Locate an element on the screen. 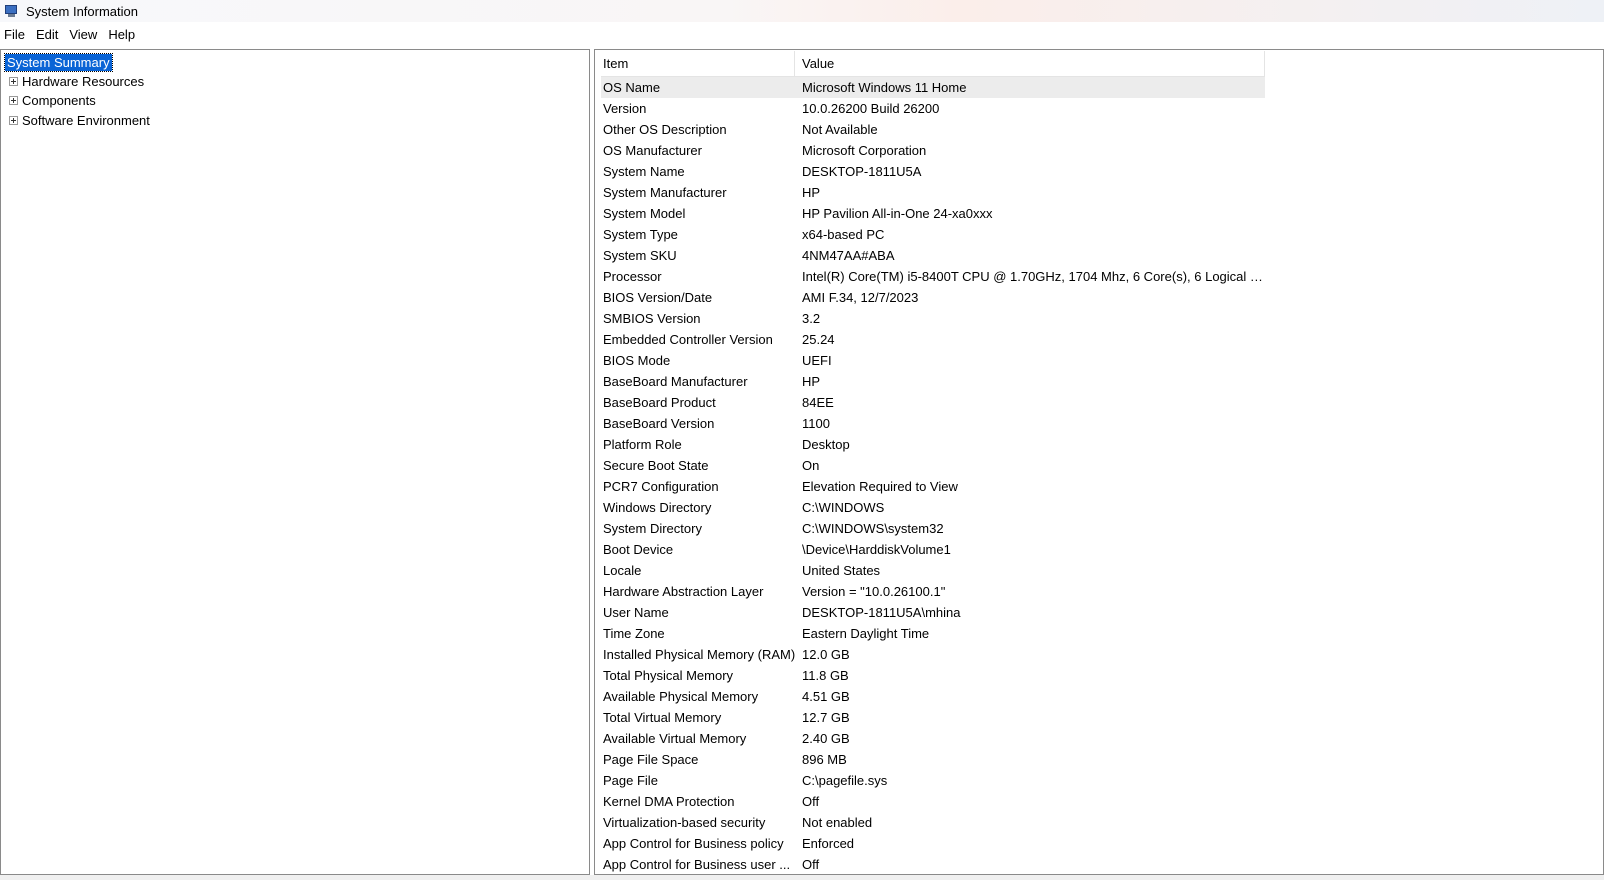 This screenshot has height=880, width=1604. menu-bar: File Edit View Help is located at coordinates (70, 35).